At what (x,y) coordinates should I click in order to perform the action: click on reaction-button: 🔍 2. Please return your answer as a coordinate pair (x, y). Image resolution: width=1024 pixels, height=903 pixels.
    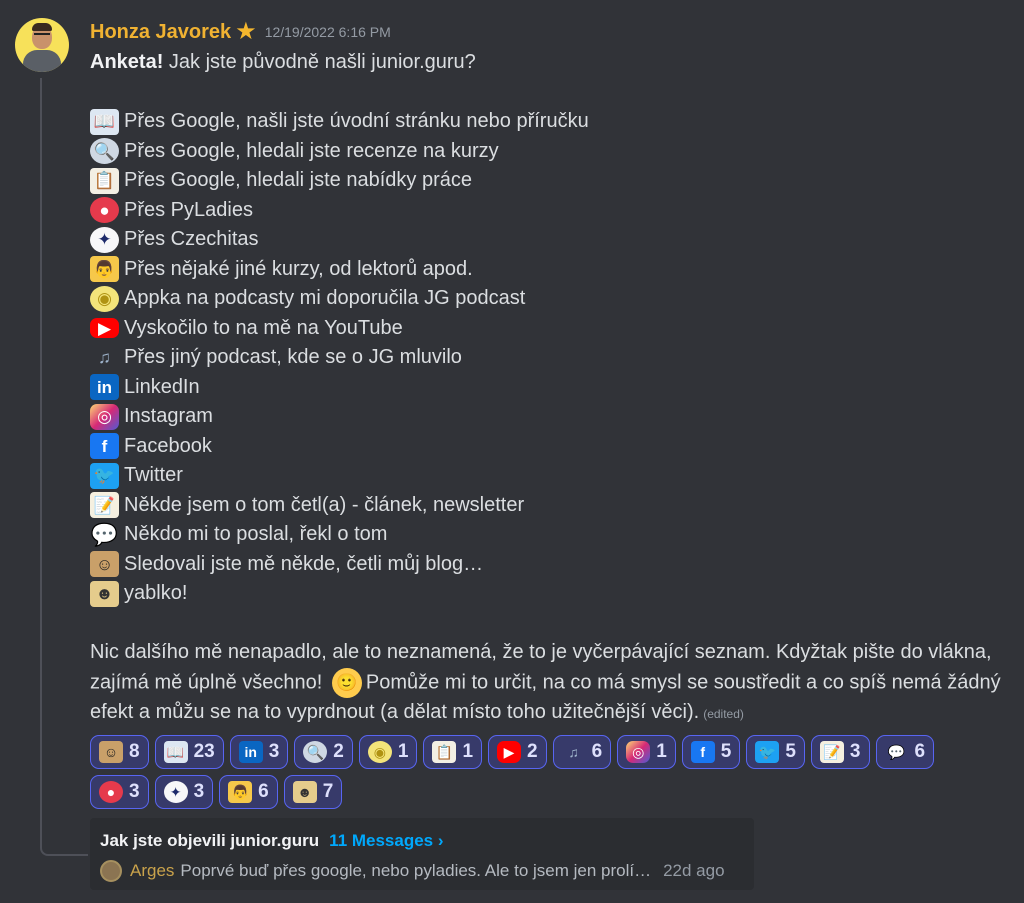
    Looking at the image, I should click on (323, 752).